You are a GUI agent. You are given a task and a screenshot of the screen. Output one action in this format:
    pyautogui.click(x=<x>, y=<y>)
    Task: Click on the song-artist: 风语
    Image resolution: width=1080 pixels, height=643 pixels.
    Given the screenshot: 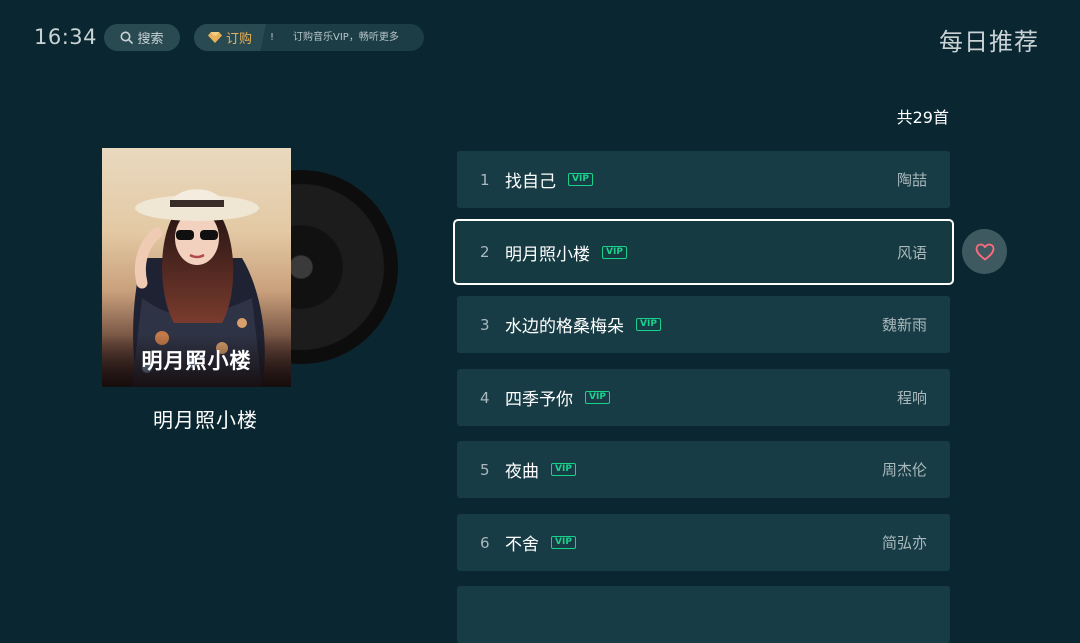 What is the action you would take?
    pyautogui.click(x=911, y=252)
    